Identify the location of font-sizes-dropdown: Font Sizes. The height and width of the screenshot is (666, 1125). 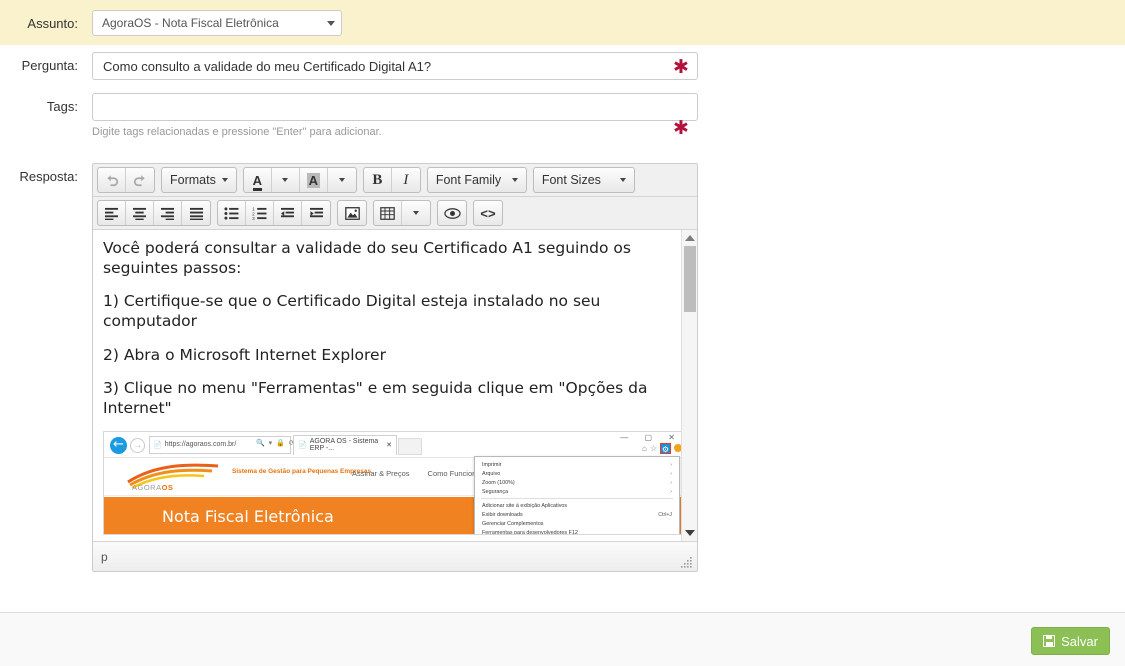
(584, 180).